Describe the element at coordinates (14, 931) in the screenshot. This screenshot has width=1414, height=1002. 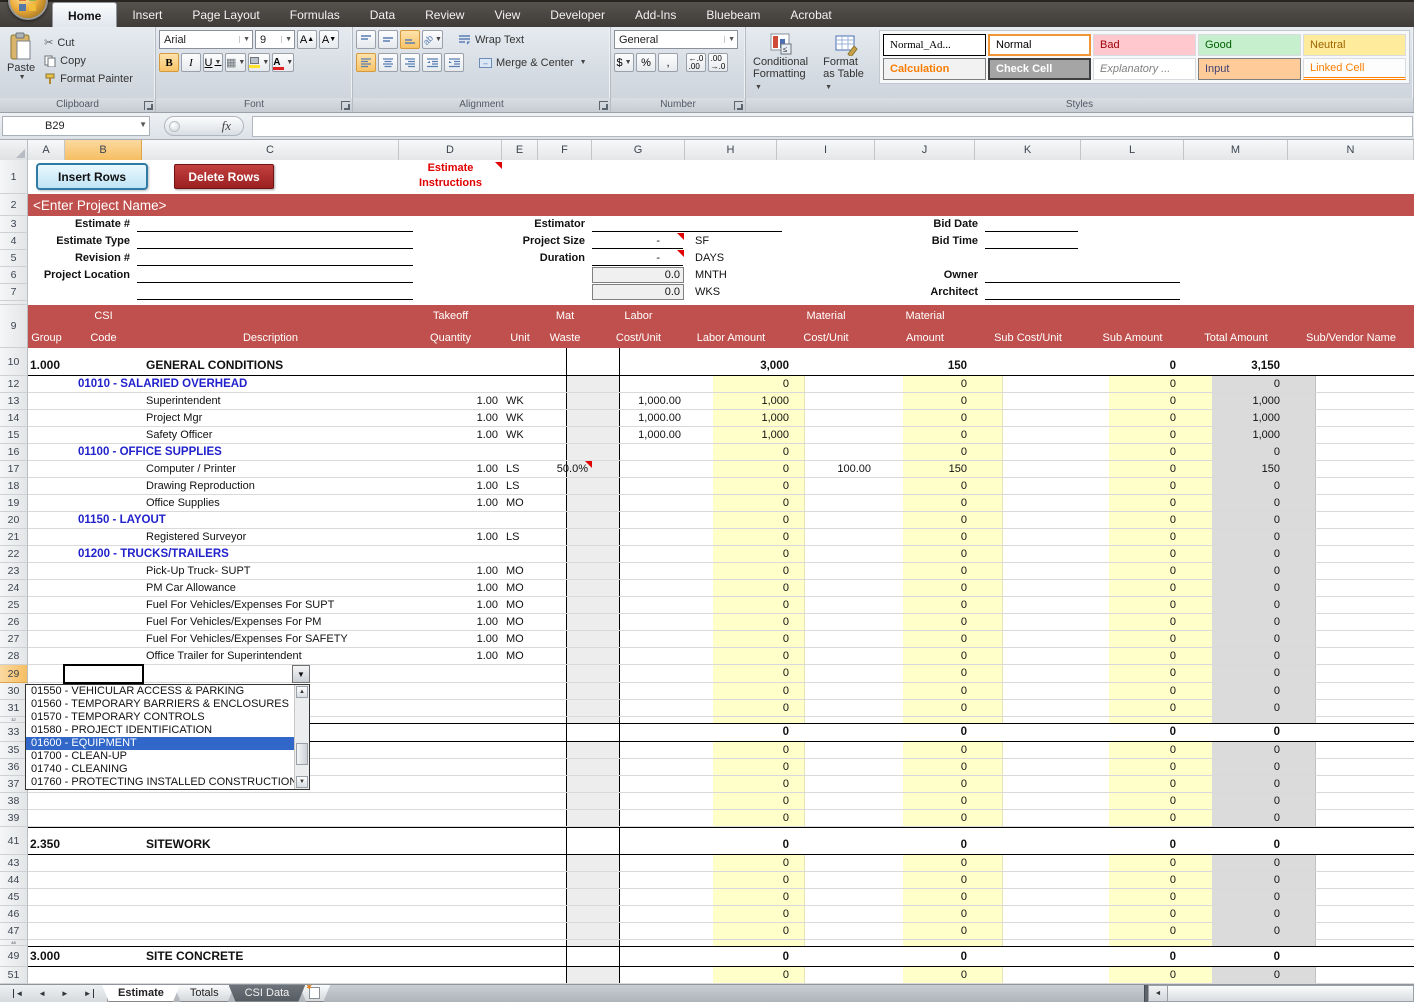
I see `row-header-47: 47` at that location.